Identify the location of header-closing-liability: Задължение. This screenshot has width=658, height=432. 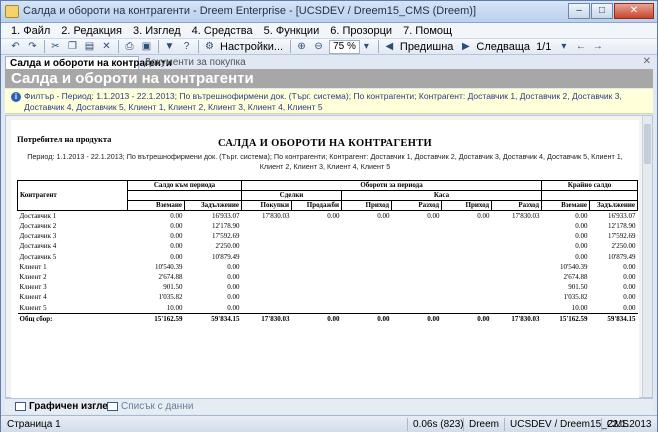
(614, 205).